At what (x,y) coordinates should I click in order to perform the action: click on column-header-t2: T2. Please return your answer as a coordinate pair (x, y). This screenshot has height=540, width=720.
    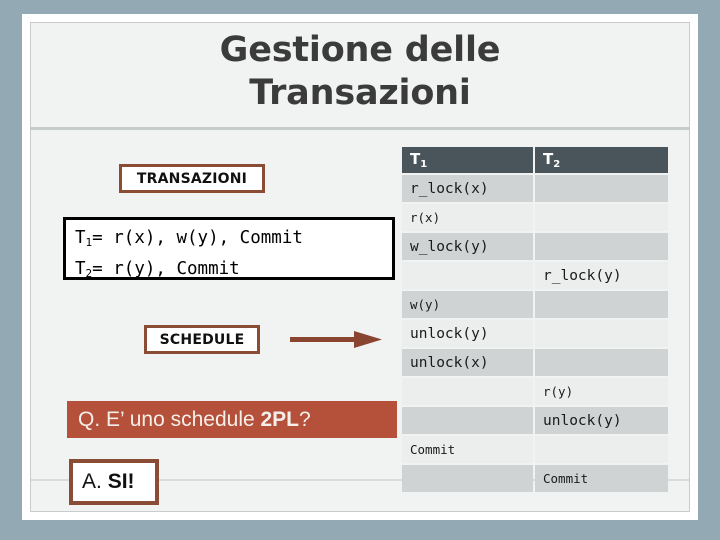
    Looking at the image, I should click on (601, 160).